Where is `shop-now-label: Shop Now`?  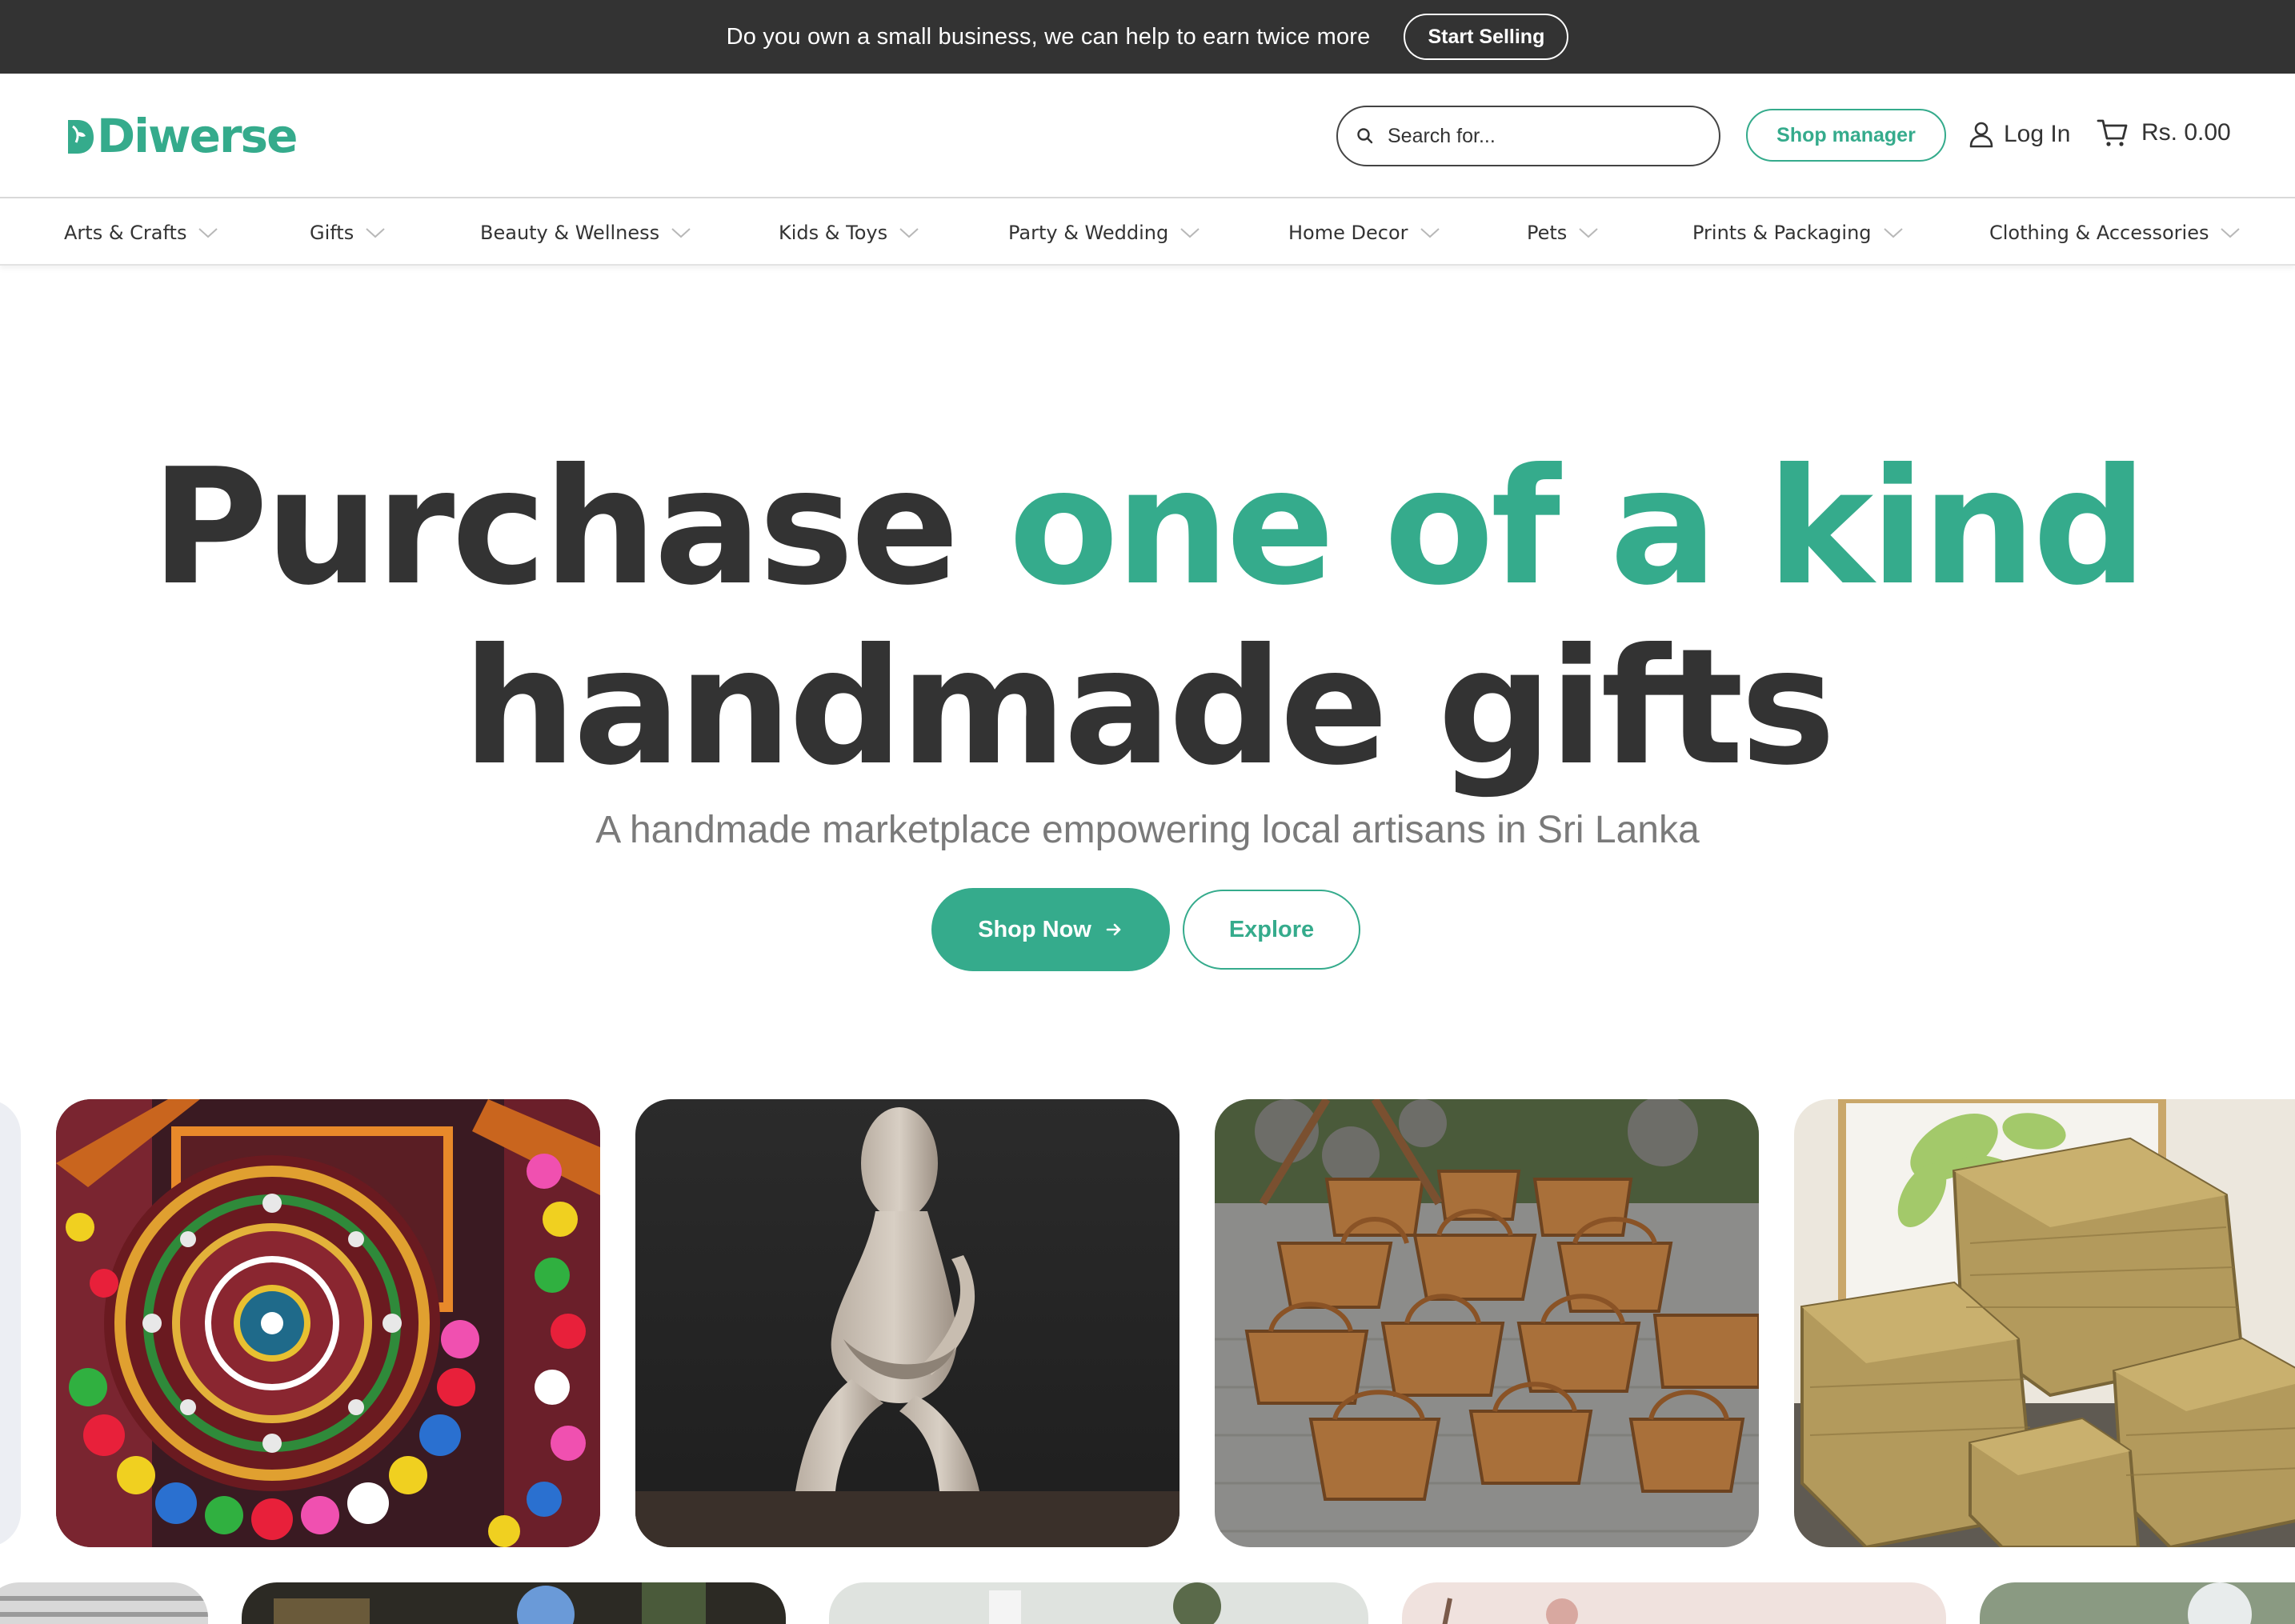
shop-now-label: Shop Now is located at coordinates (1034, 929).